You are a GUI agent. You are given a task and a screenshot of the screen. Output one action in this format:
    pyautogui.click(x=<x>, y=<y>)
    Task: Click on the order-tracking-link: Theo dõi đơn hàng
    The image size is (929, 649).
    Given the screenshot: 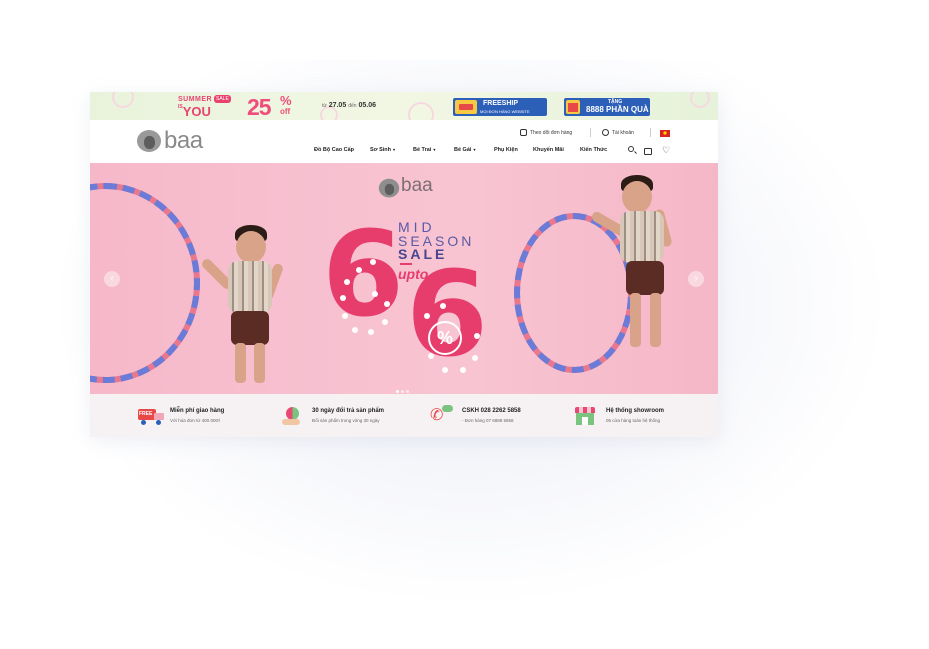 What is the action you would take?
    pyautogui.click(x=546, y=132)
    